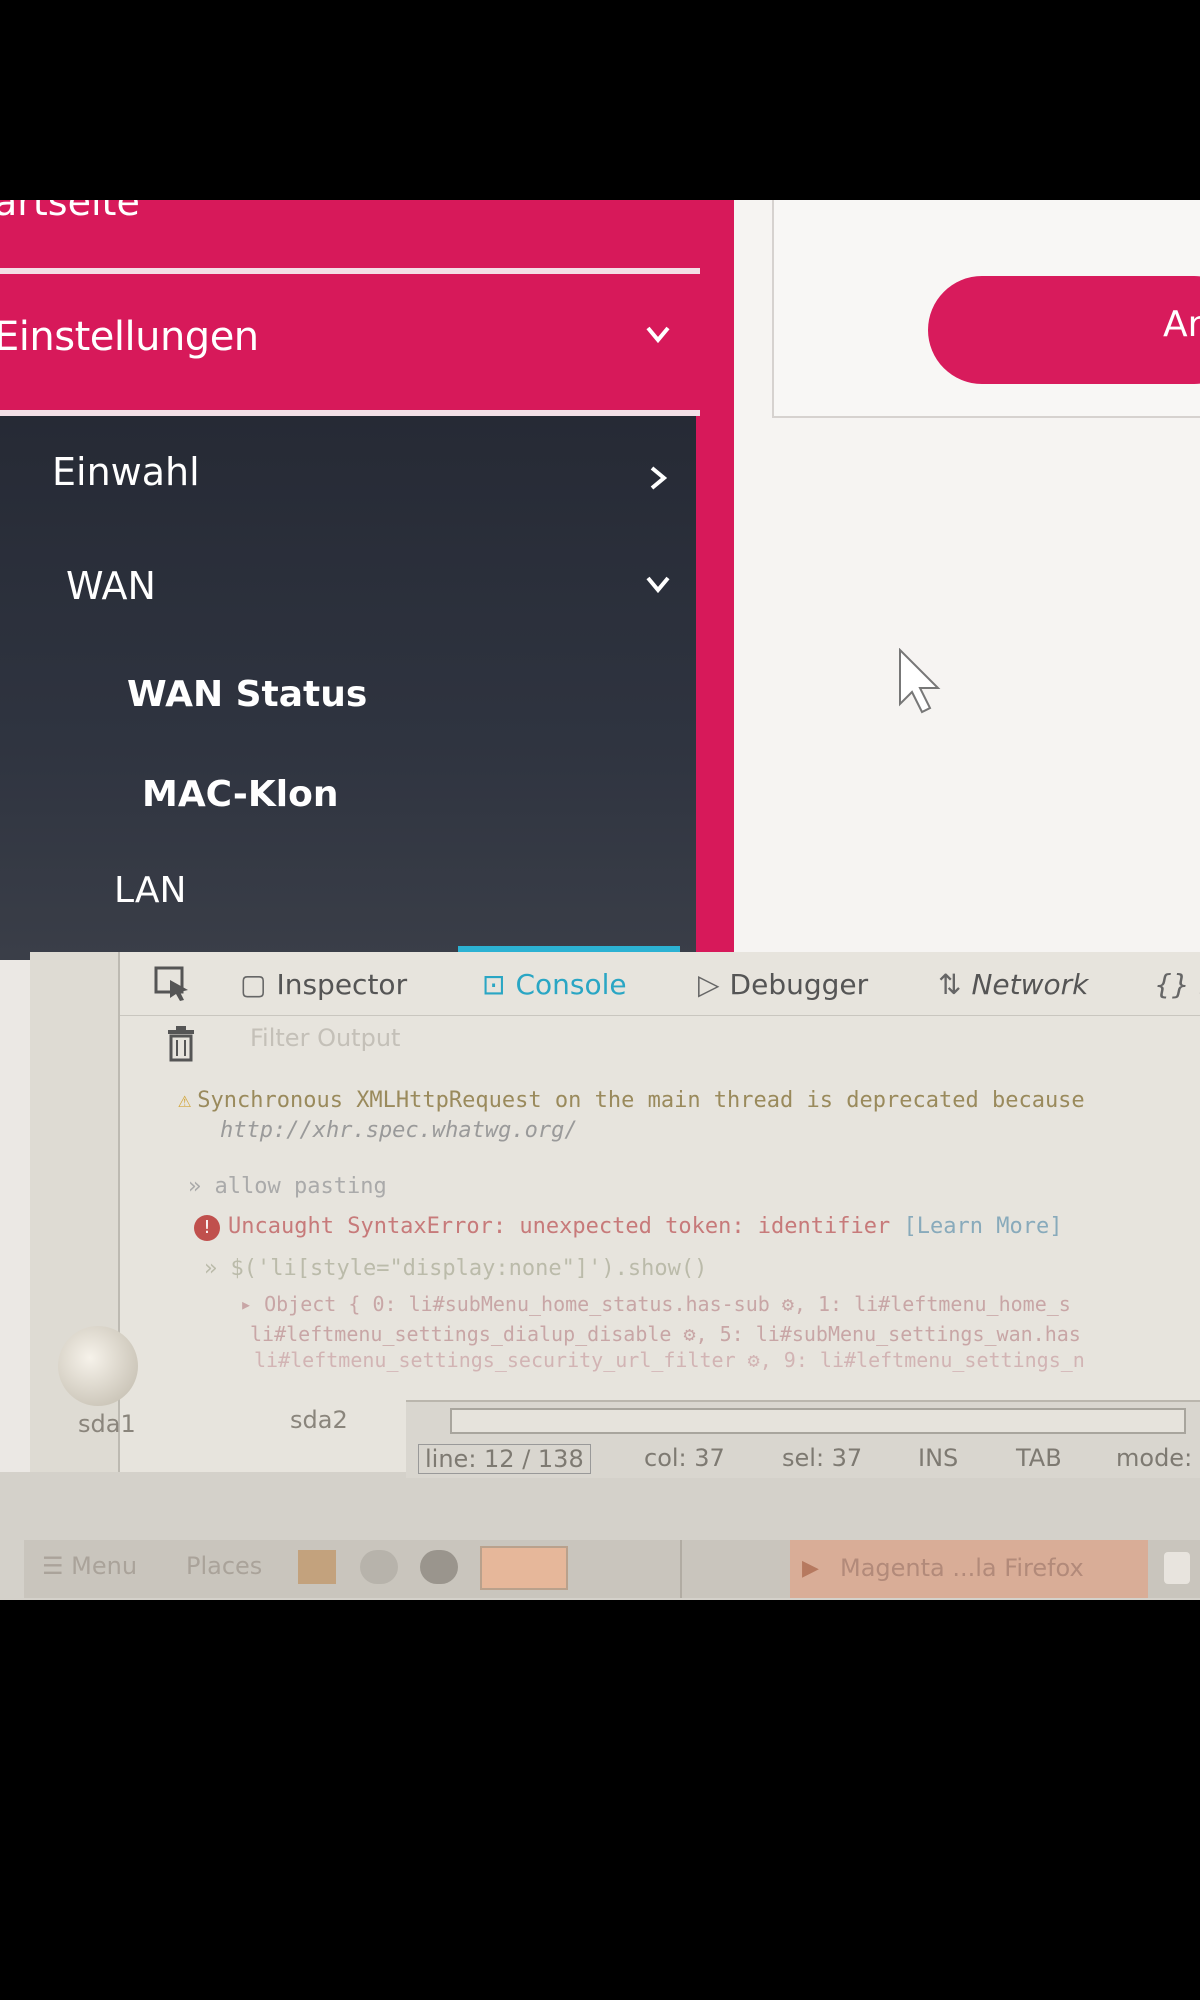 The image size is (1200, 2000). I want to click on taskbar-window-label: Magenta ...la Firefox, so click(962, 1568).